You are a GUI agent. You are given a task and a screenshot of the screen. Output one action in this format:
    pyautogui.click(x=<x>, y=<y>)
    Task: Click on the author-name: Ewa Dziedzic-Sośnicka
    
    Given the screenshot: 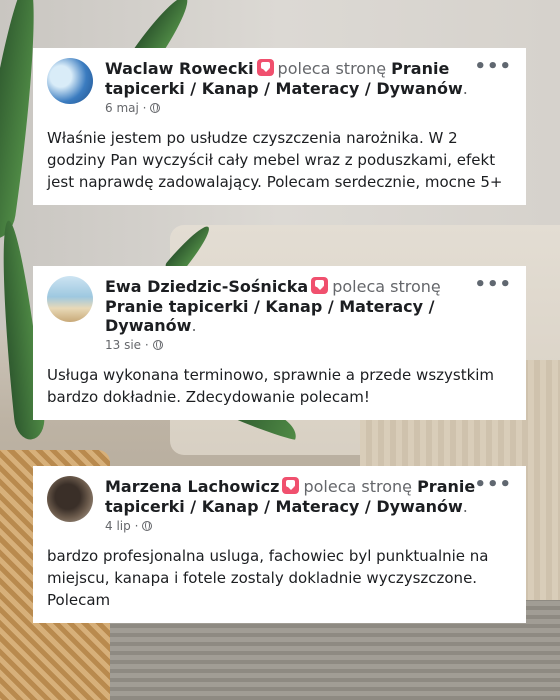 What is the action you would take?
    pyautogui.click(x=206, y=286)
    